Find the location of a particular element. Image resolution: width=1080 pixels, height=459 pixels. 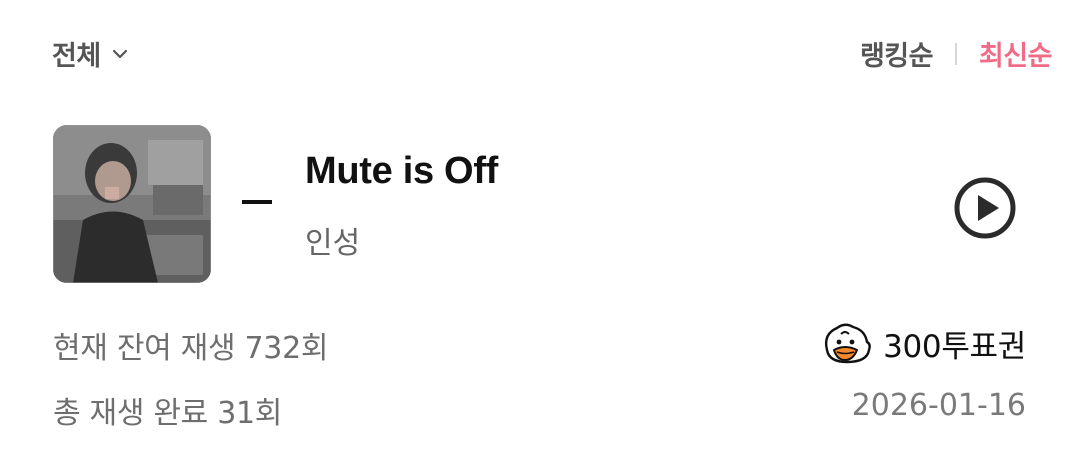

filter-dropdown: 전체 is located at coordinates (90, 53).